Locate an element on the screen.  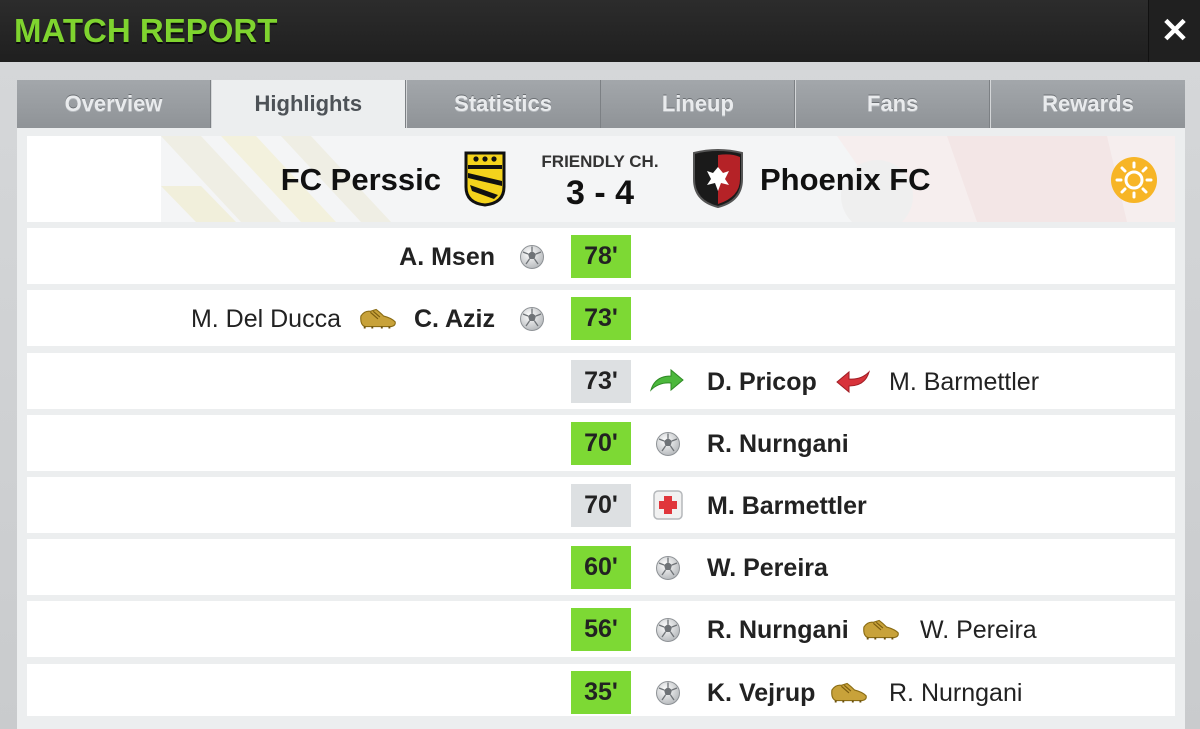
assist-player: W. Pereira is located at coordinates (978, 630).